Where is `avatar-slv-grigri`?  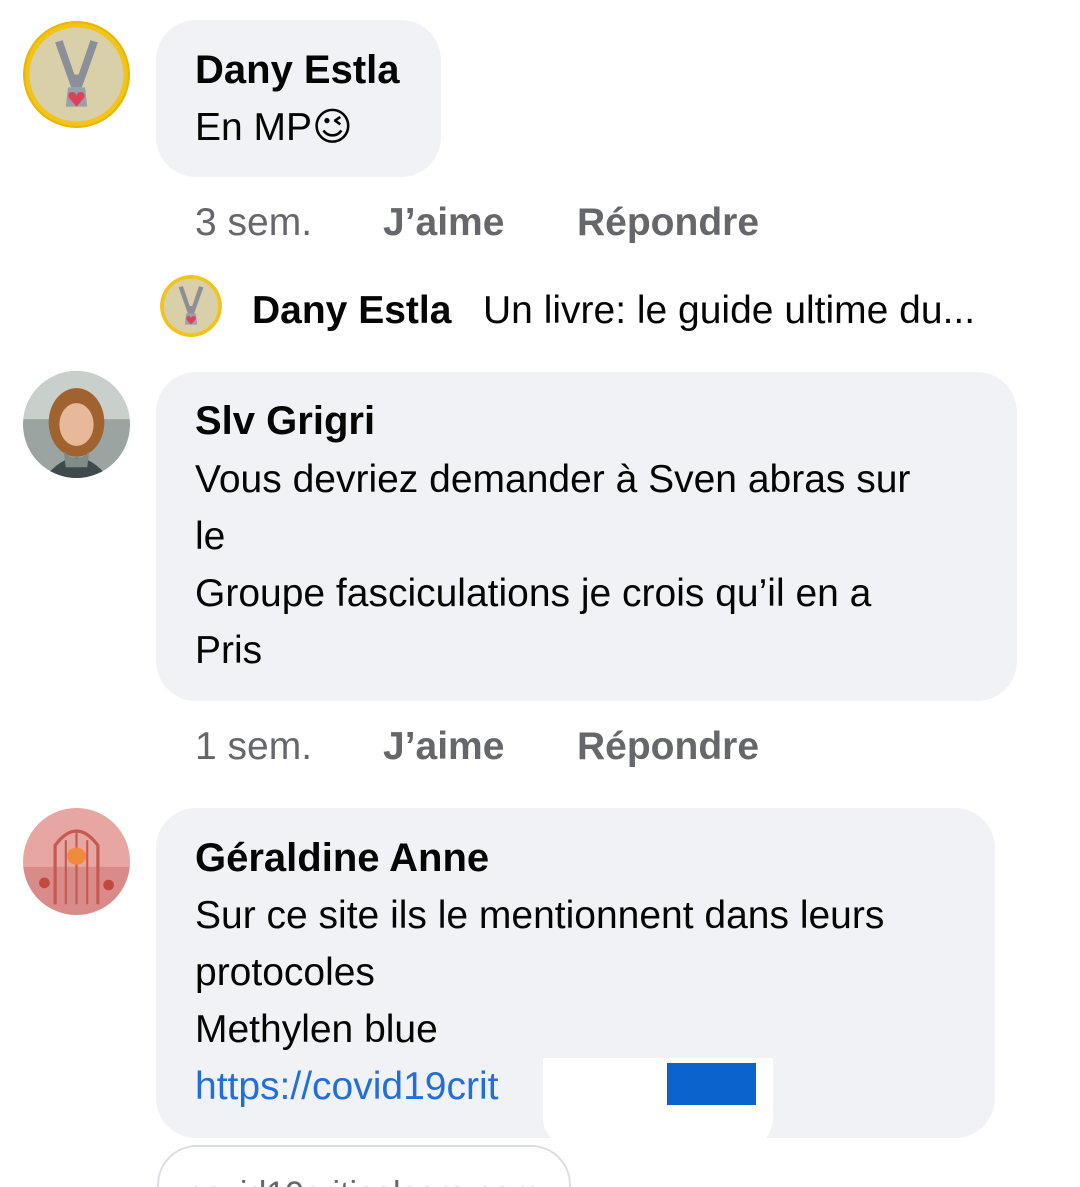 avatar-slv-grigri is located at coordinates (76, 424).